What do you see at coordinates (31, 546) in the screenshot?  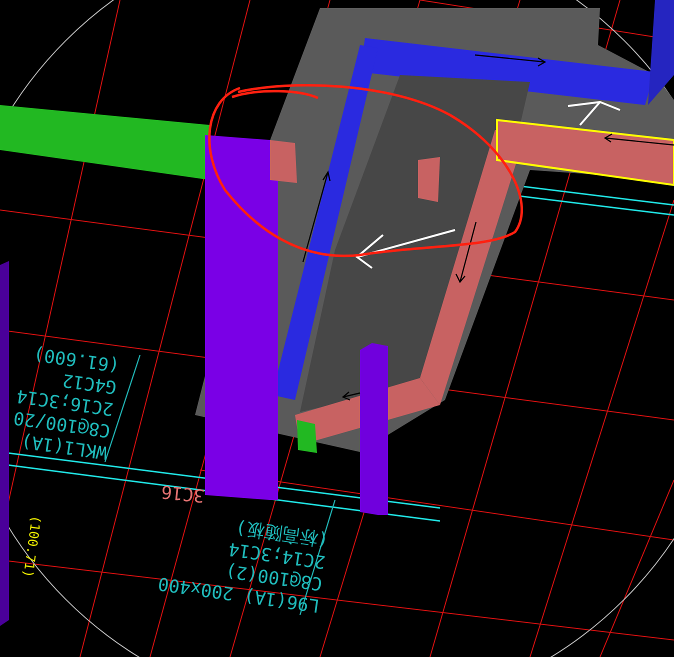 I see `elevation-text: (100.71)` at bounding box center [31, 546].